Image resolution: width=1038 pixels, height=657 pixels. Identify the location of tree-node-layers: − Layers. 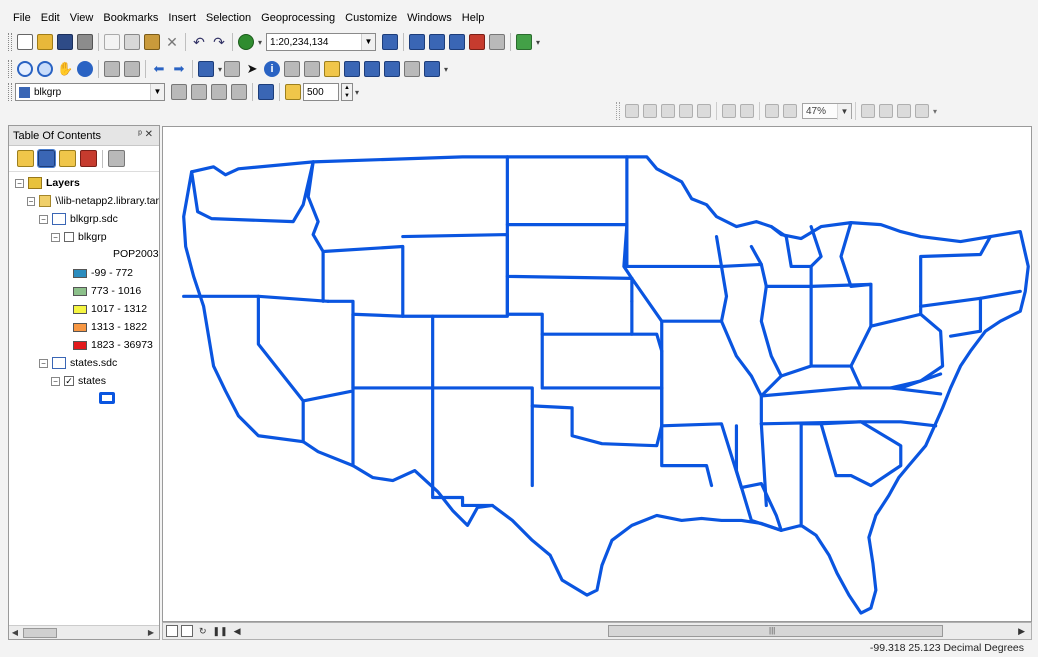
(87, 183).